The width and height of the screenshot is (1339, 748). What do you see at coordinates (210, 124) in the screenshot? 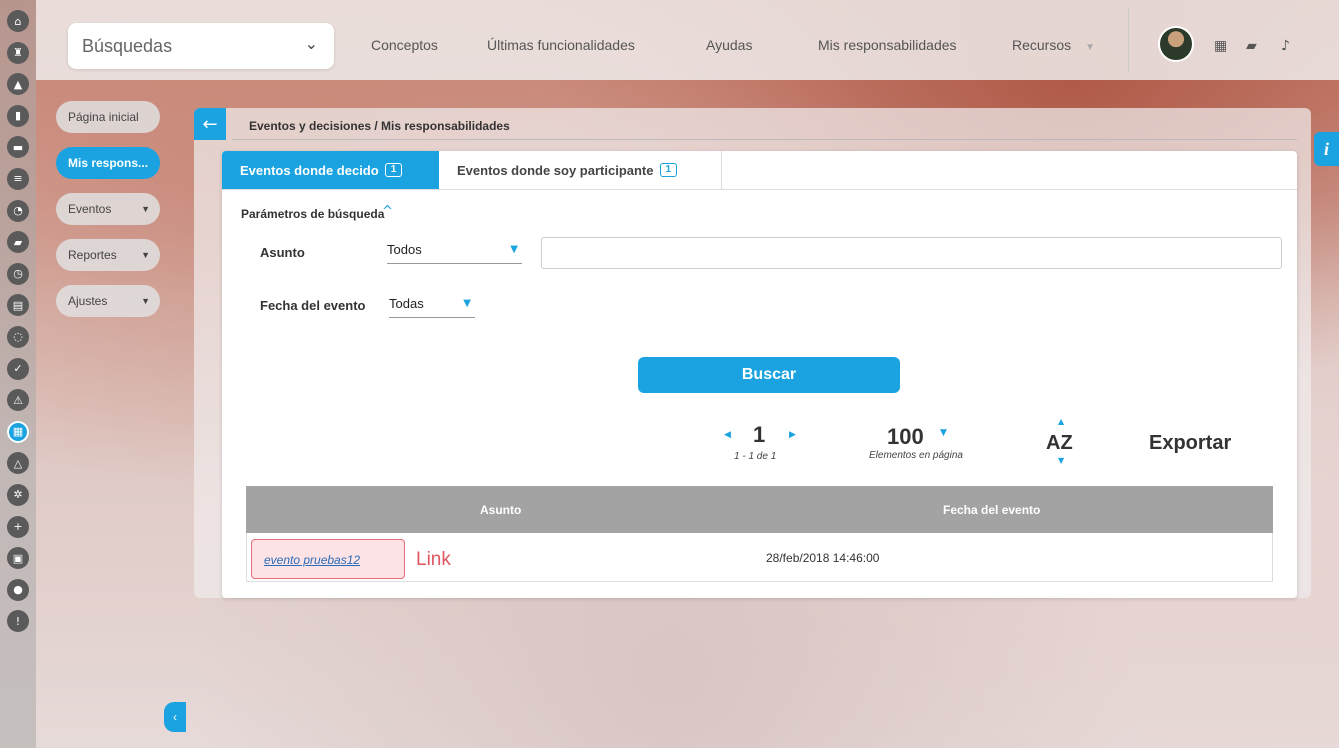
I see `back-arrow-icon: ←` at bounding box center [210, 124].